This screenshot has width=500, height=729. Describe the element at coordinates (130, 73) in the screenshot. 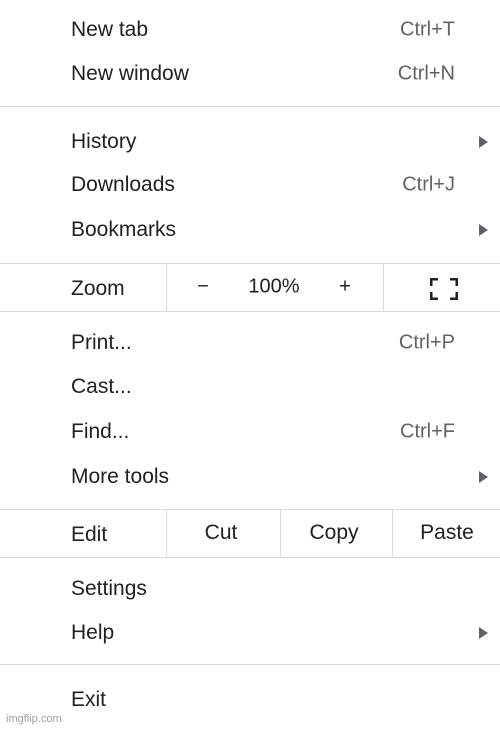

I see `menu-item-label: New window` at that location.